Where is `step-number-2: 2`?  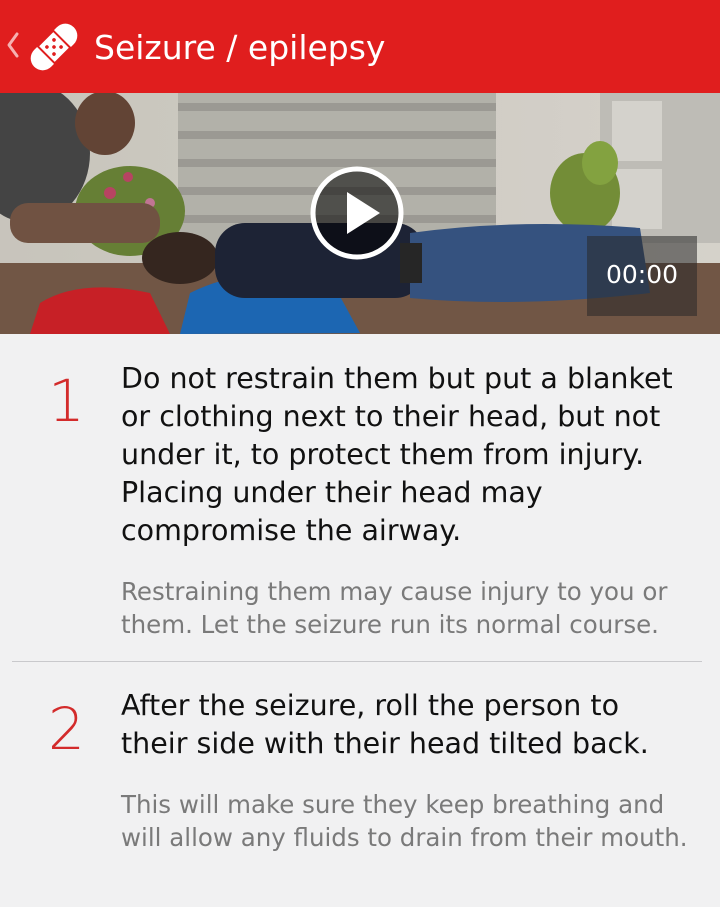
step-number-2: 2 is located at coordinates (66, 729).